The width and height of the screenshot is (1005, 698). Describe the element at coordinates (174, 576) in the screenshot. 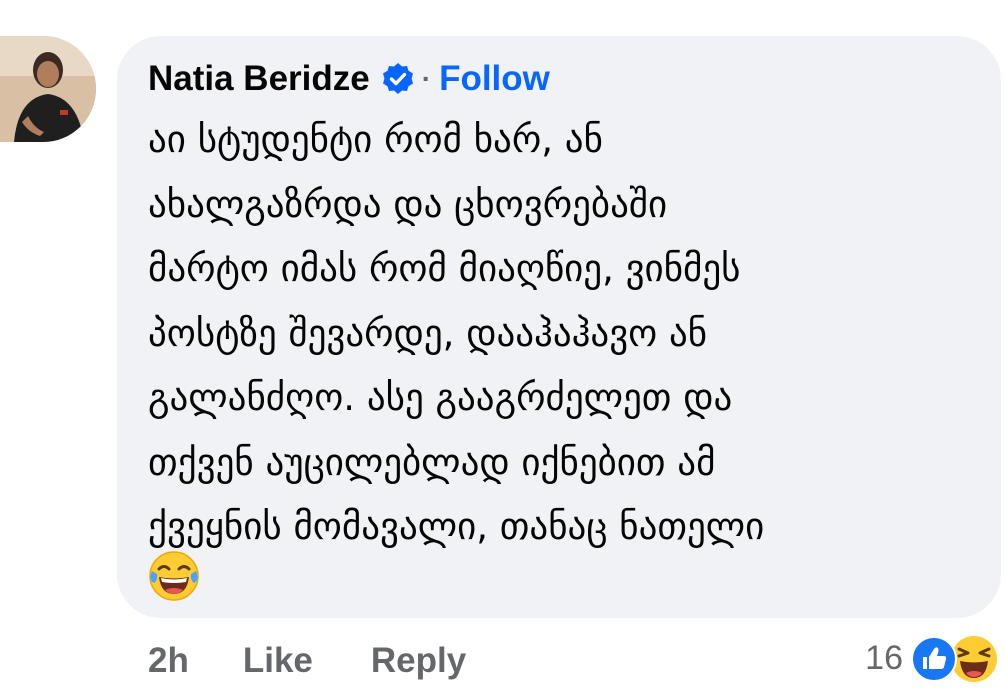

I see `laughing-emoji-icon` at that location.